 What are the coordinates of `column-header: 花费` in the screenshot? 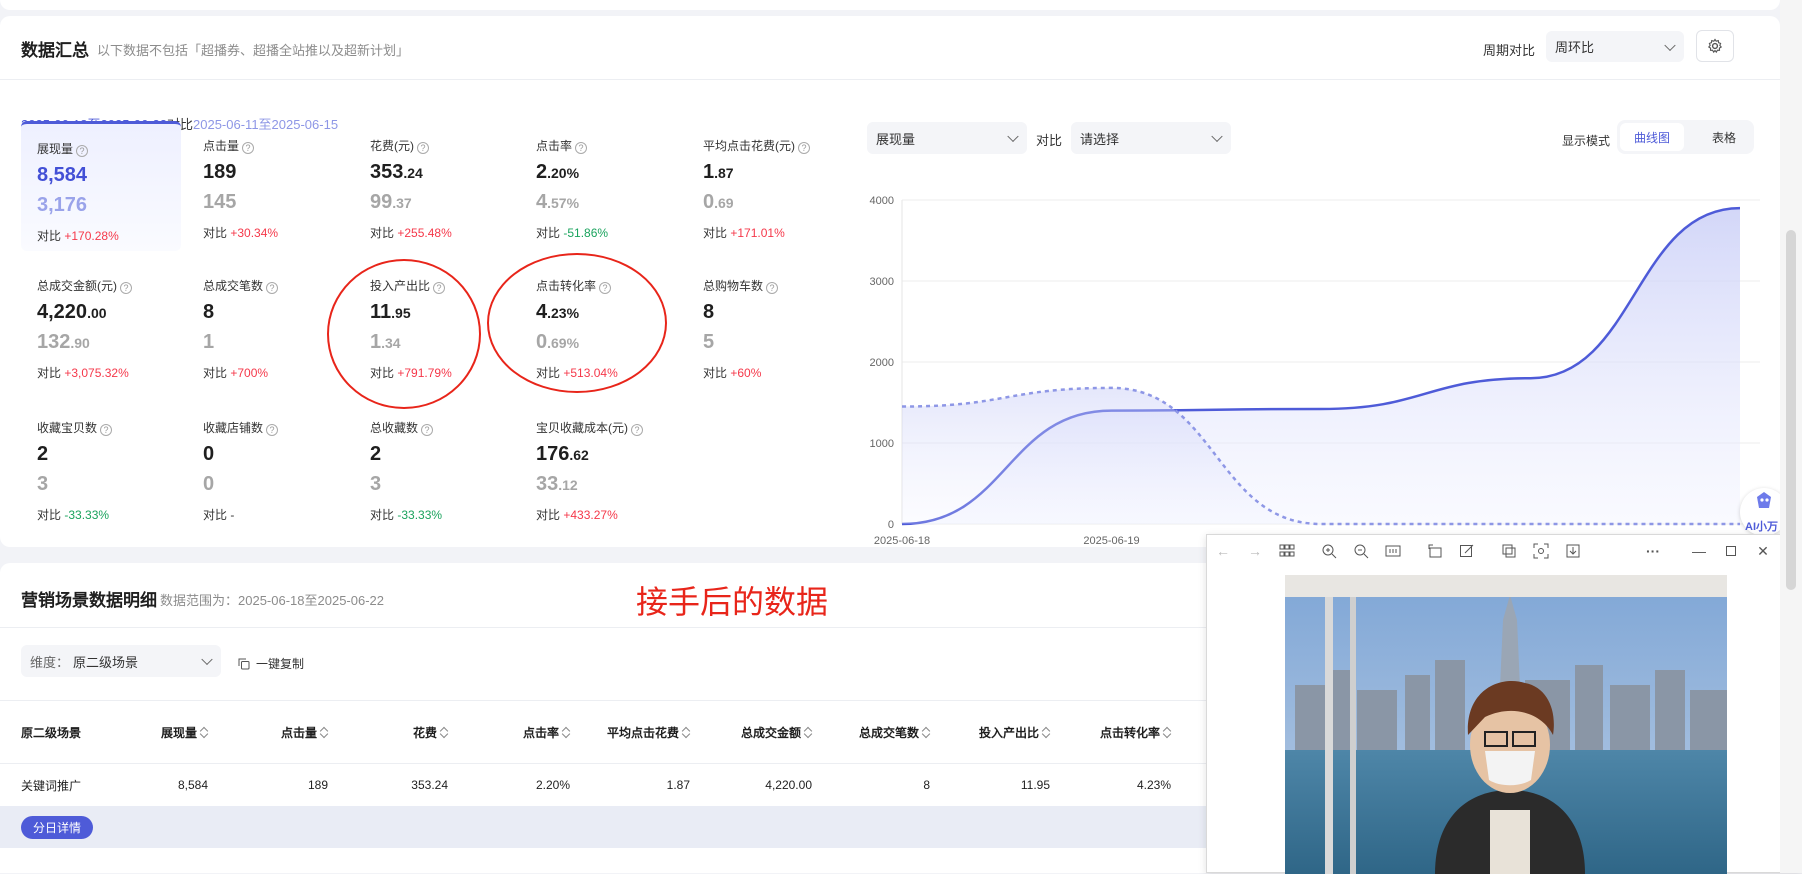 It's located at (393, 732).